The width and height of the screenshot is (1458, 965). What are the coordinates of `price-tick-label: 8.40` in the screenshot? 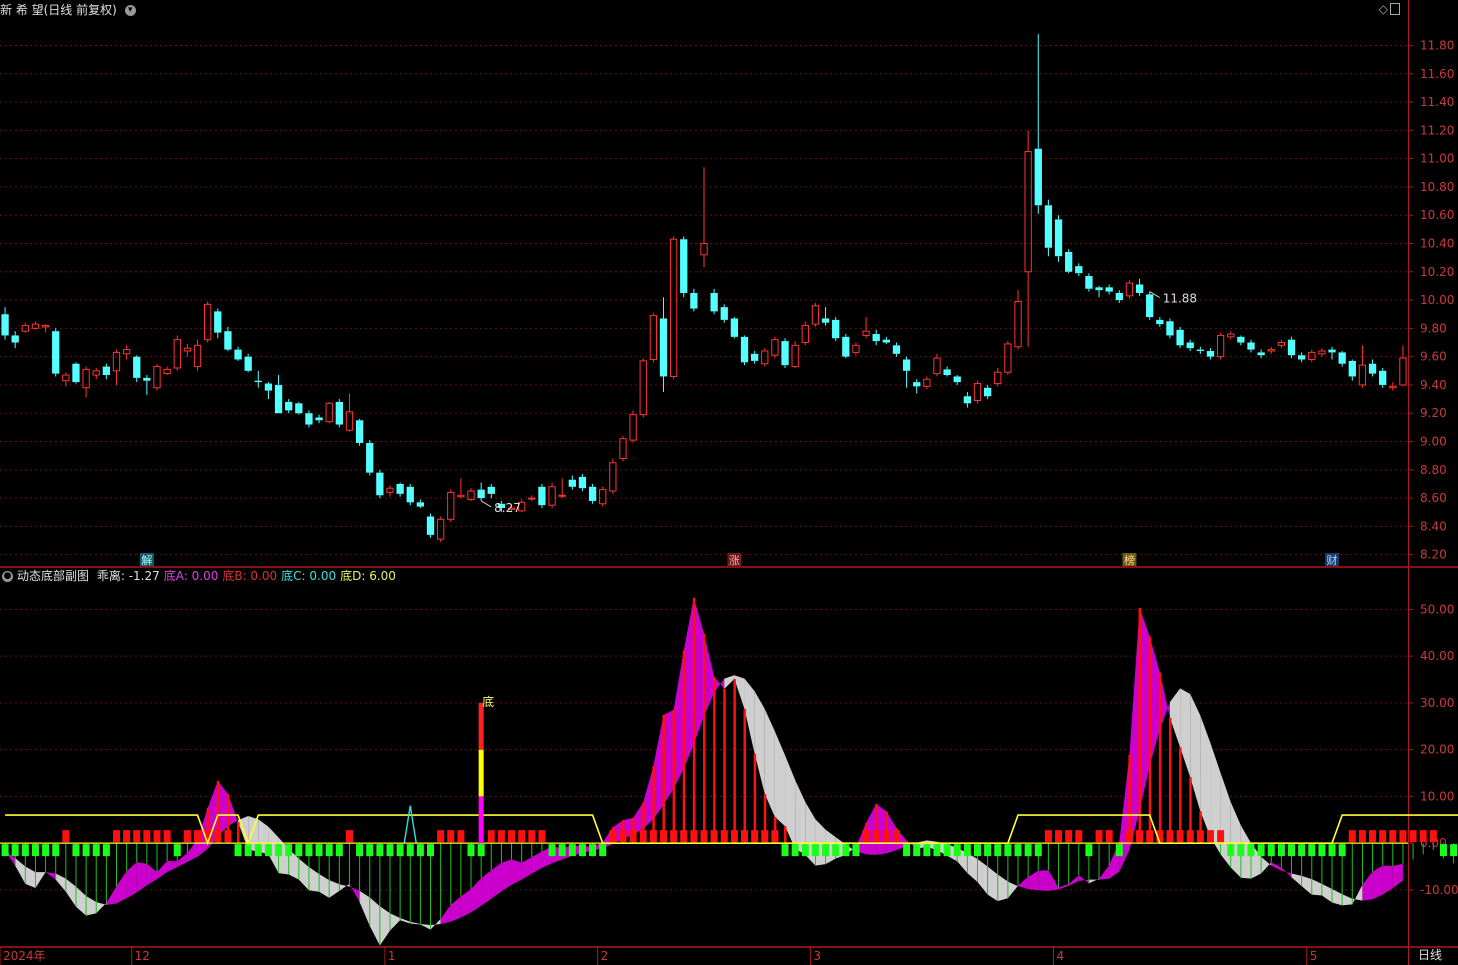 It's located at (1433, 526).